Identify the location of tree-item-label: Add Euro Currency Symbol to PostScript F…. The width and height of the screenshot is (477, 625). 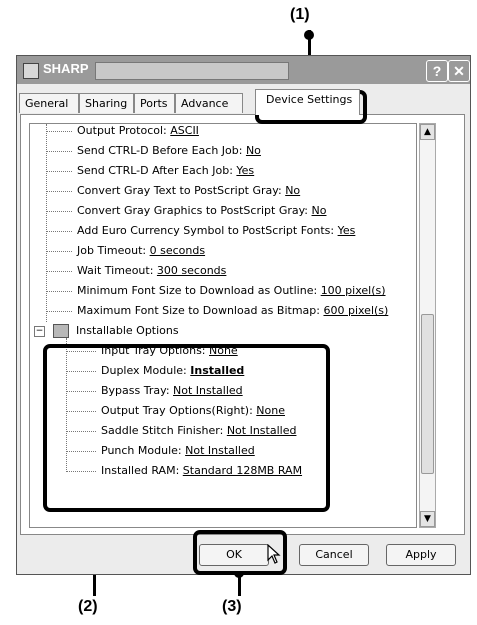
(207, 230).